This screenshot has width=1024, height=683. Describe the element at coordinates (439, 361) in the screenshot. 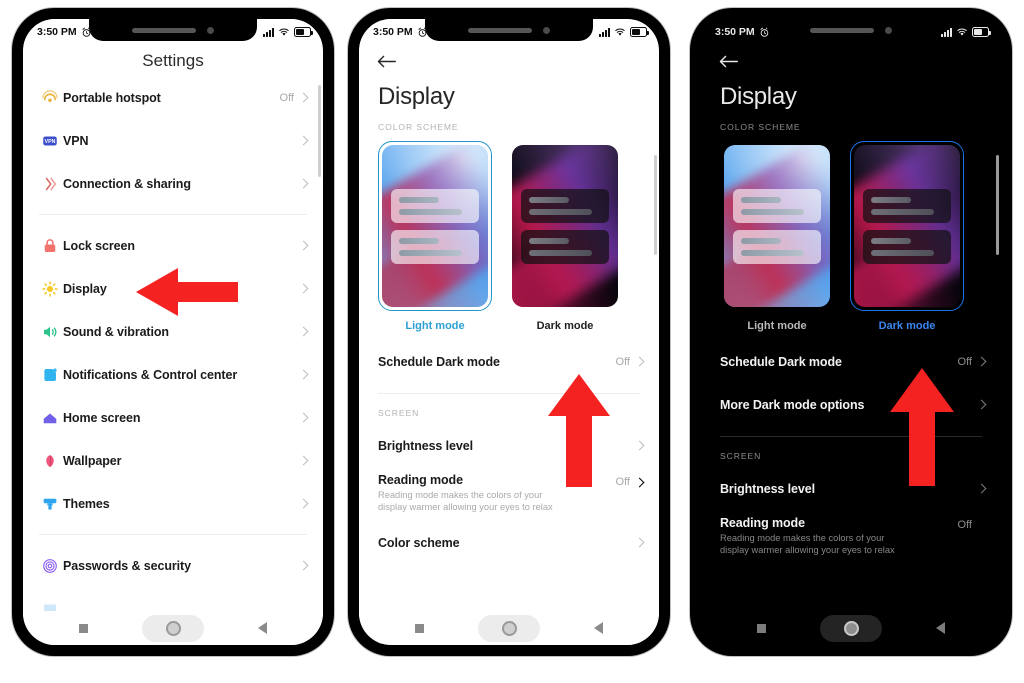

I see `row-label: Schedule Dark mode` at that location.